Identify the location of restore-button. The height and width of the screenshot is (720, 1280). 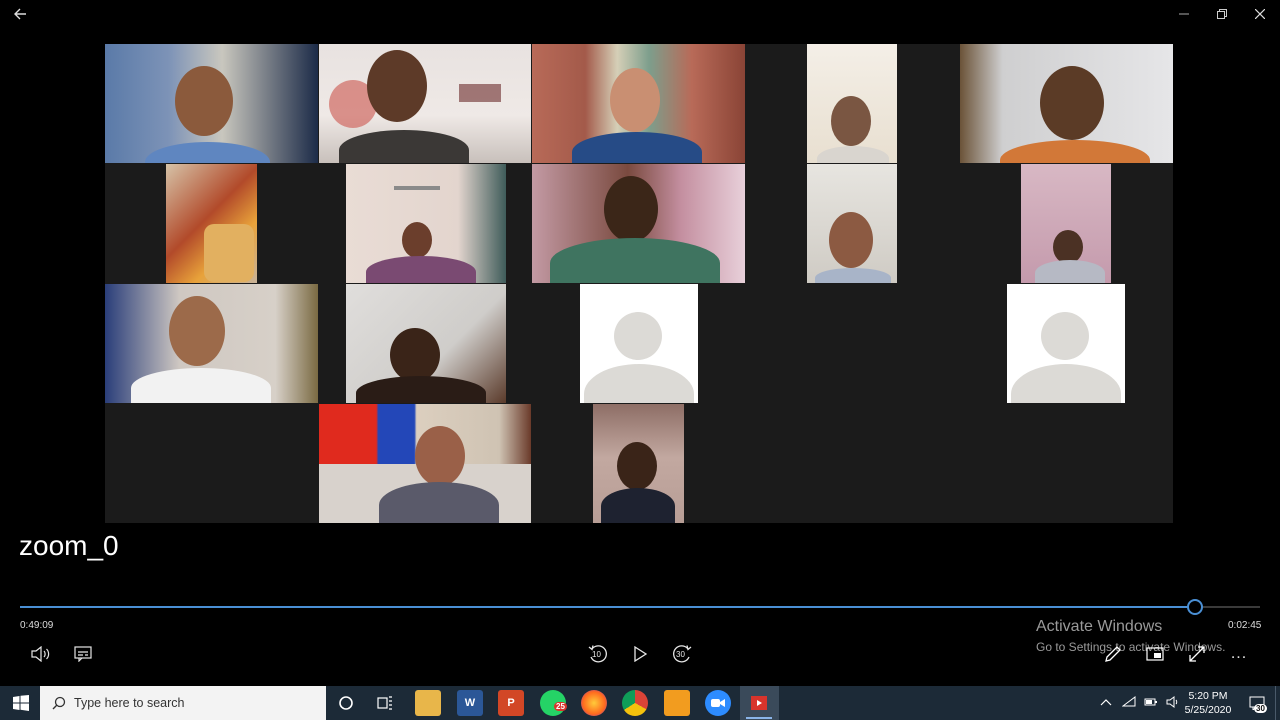
(1222, 14).